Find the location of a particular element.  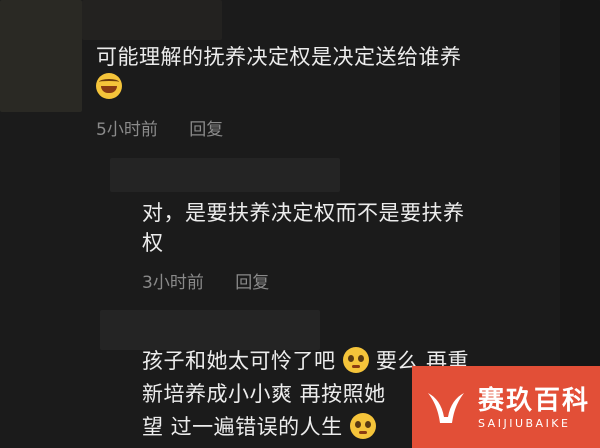

reply-1-time: 3小时前 is located at coordinates (173, 283).